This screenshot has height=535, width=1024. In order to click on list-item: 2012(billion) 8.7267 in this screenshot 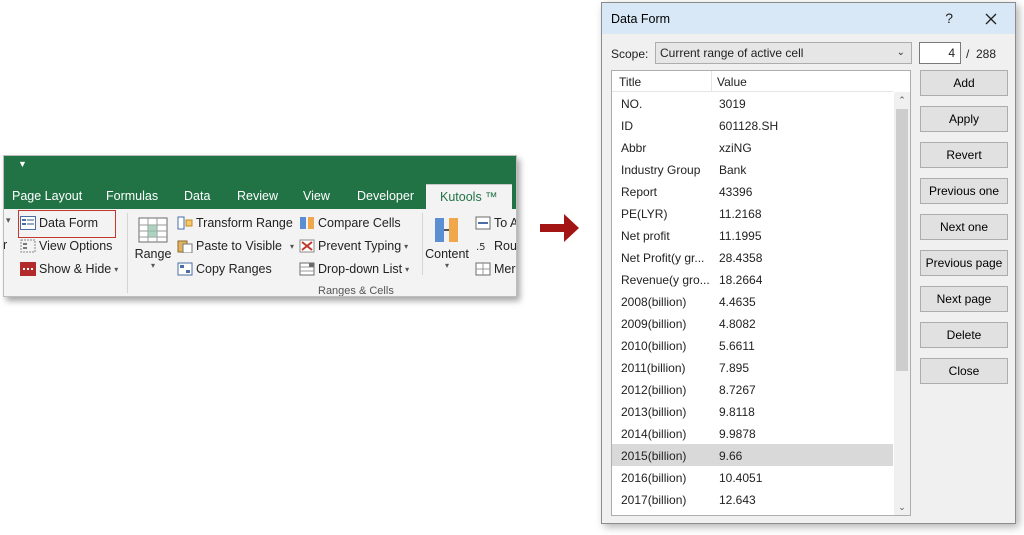, I will do `click(752, 389)`.